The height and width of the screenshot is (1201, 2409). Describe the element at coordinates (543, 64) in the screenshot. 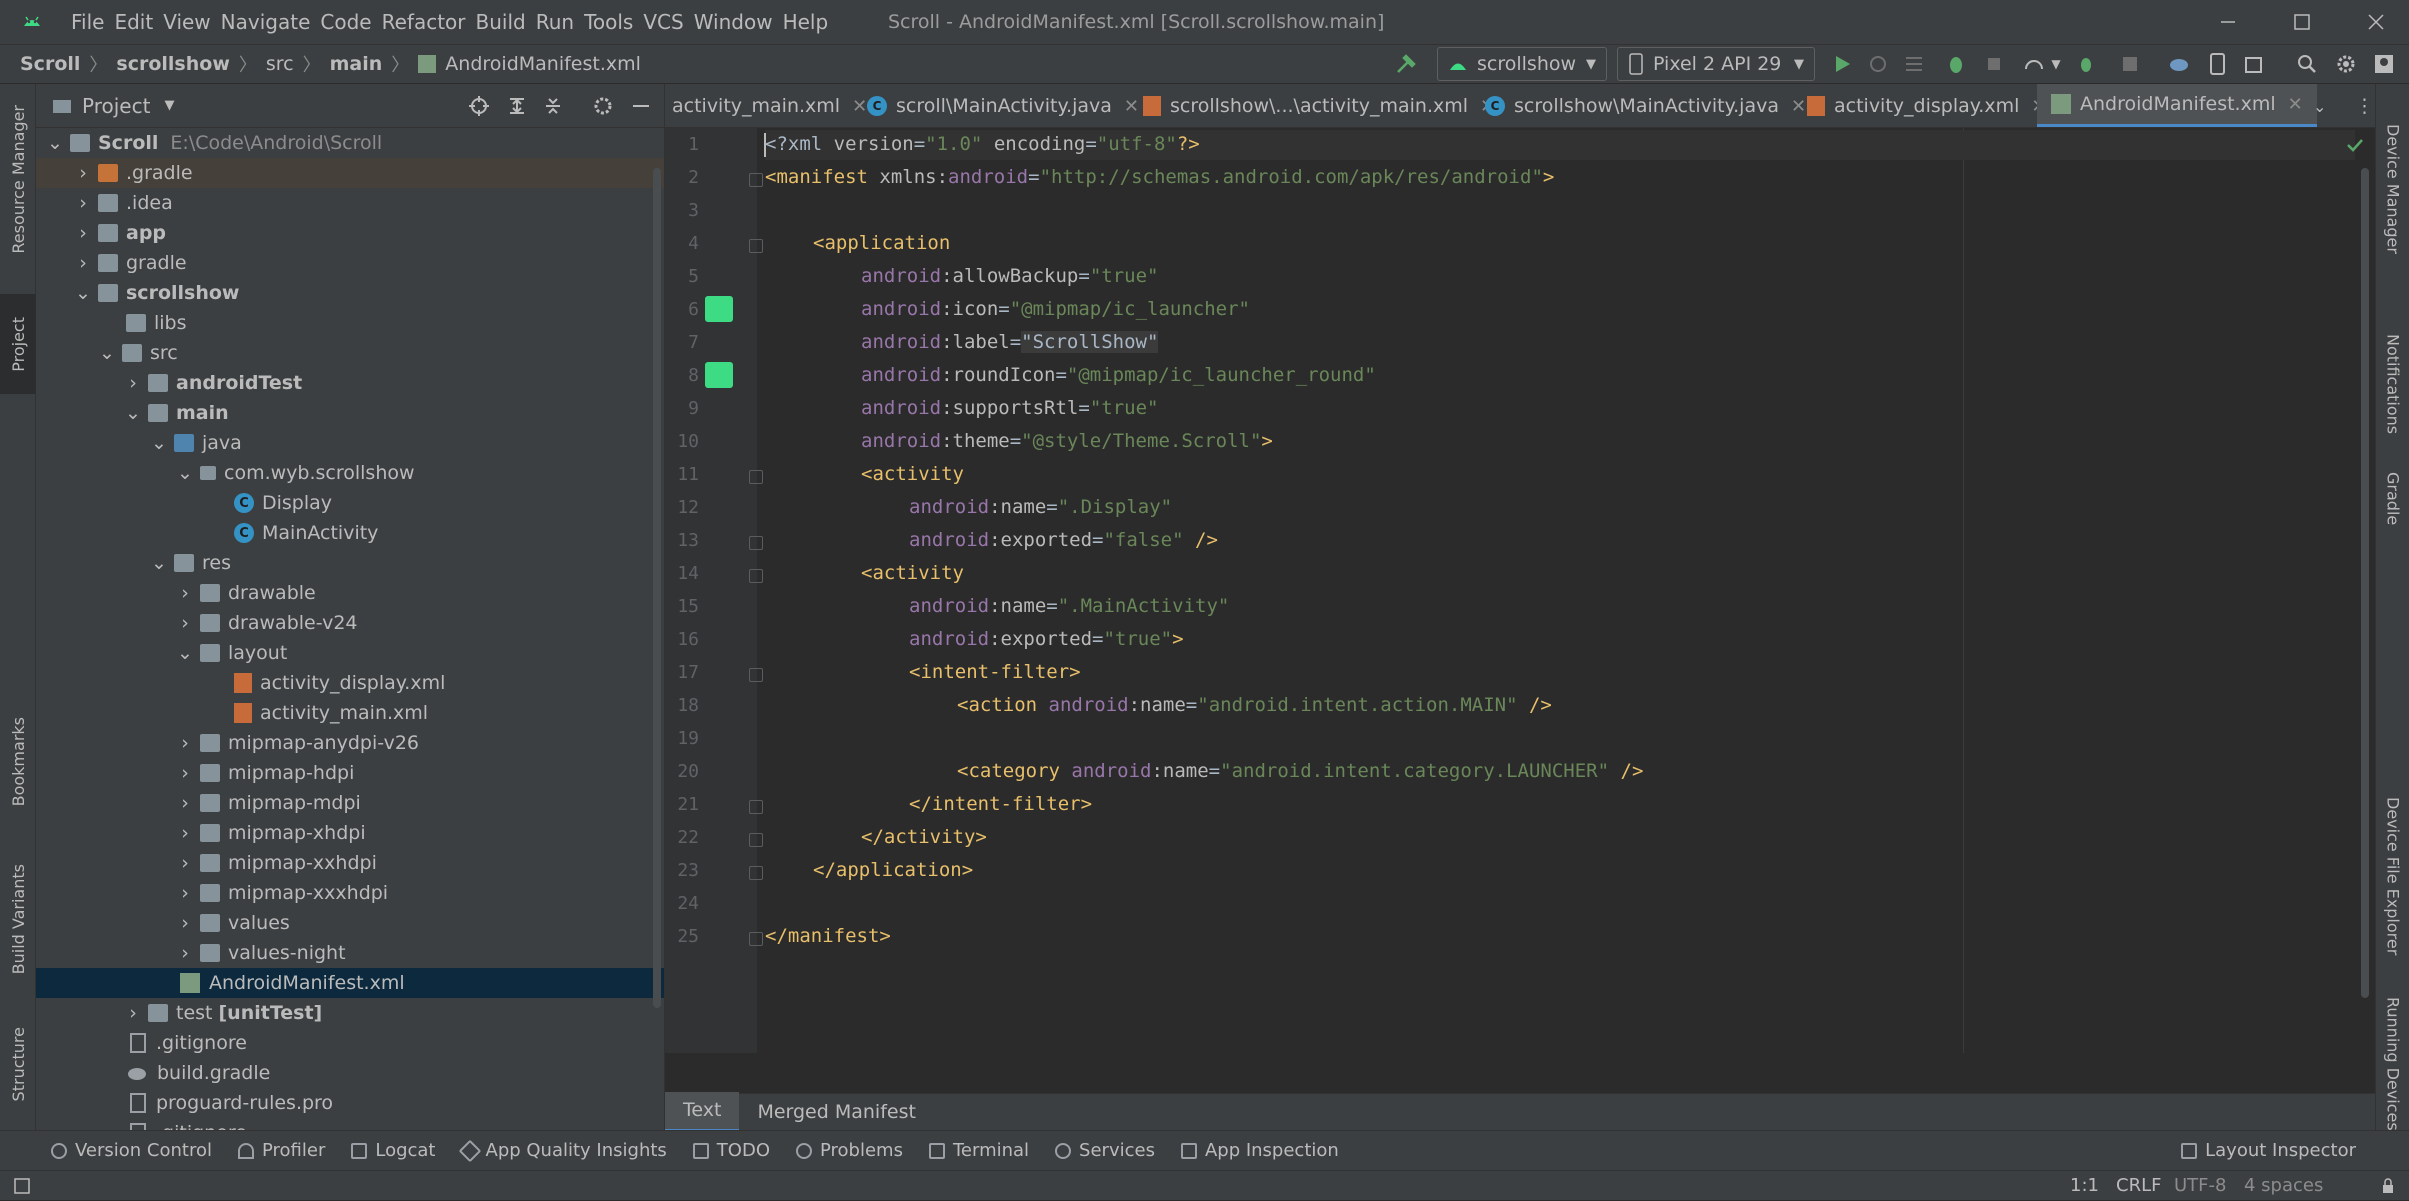

I see `breadcrumb-file: AndroidManifest.xml` at that location.